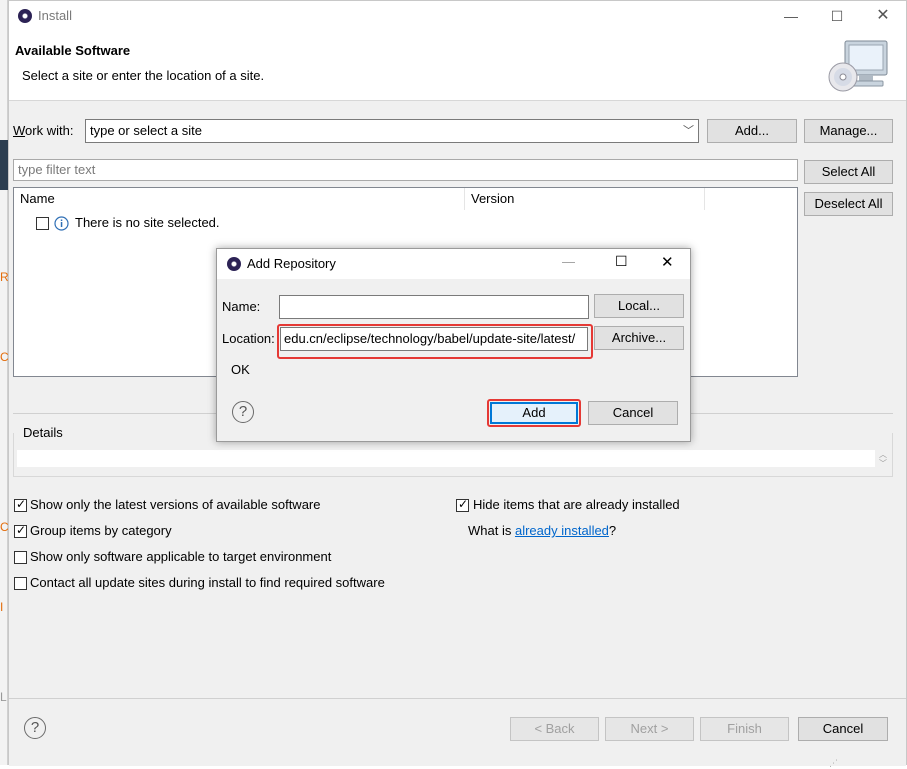 This screenshot has height=769, width=907. Describe the element at coordinates (554, 729) in the screenshot. I see `back-button: < Back` at that location.